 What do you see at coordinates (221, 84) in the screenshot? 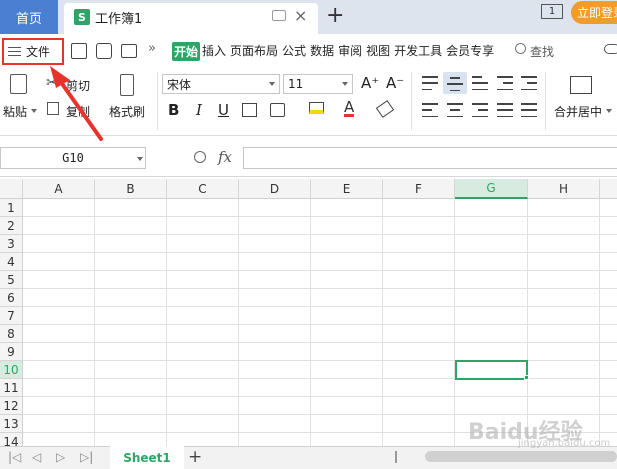
I see `font-name-select: 宋体` at bounding box center [221, 84].